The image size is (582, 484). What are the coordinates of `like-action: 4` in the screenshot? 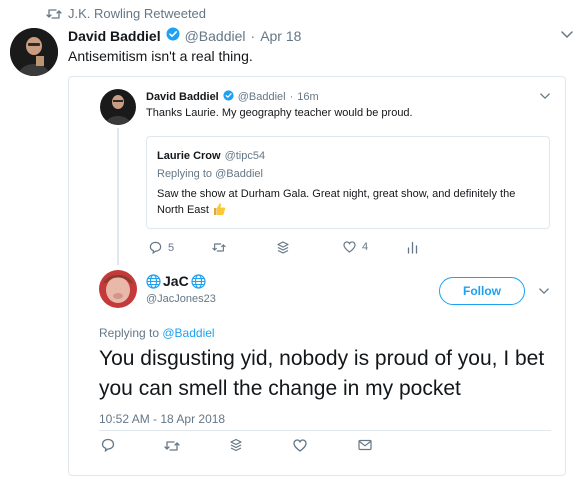 It's located at (355, 247).